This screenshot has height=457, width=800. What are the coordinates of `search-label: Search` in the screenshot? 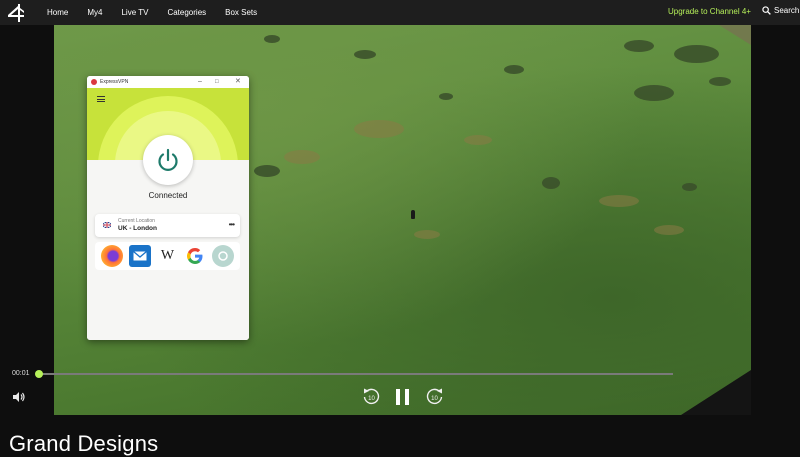 It's located at (787, 10).